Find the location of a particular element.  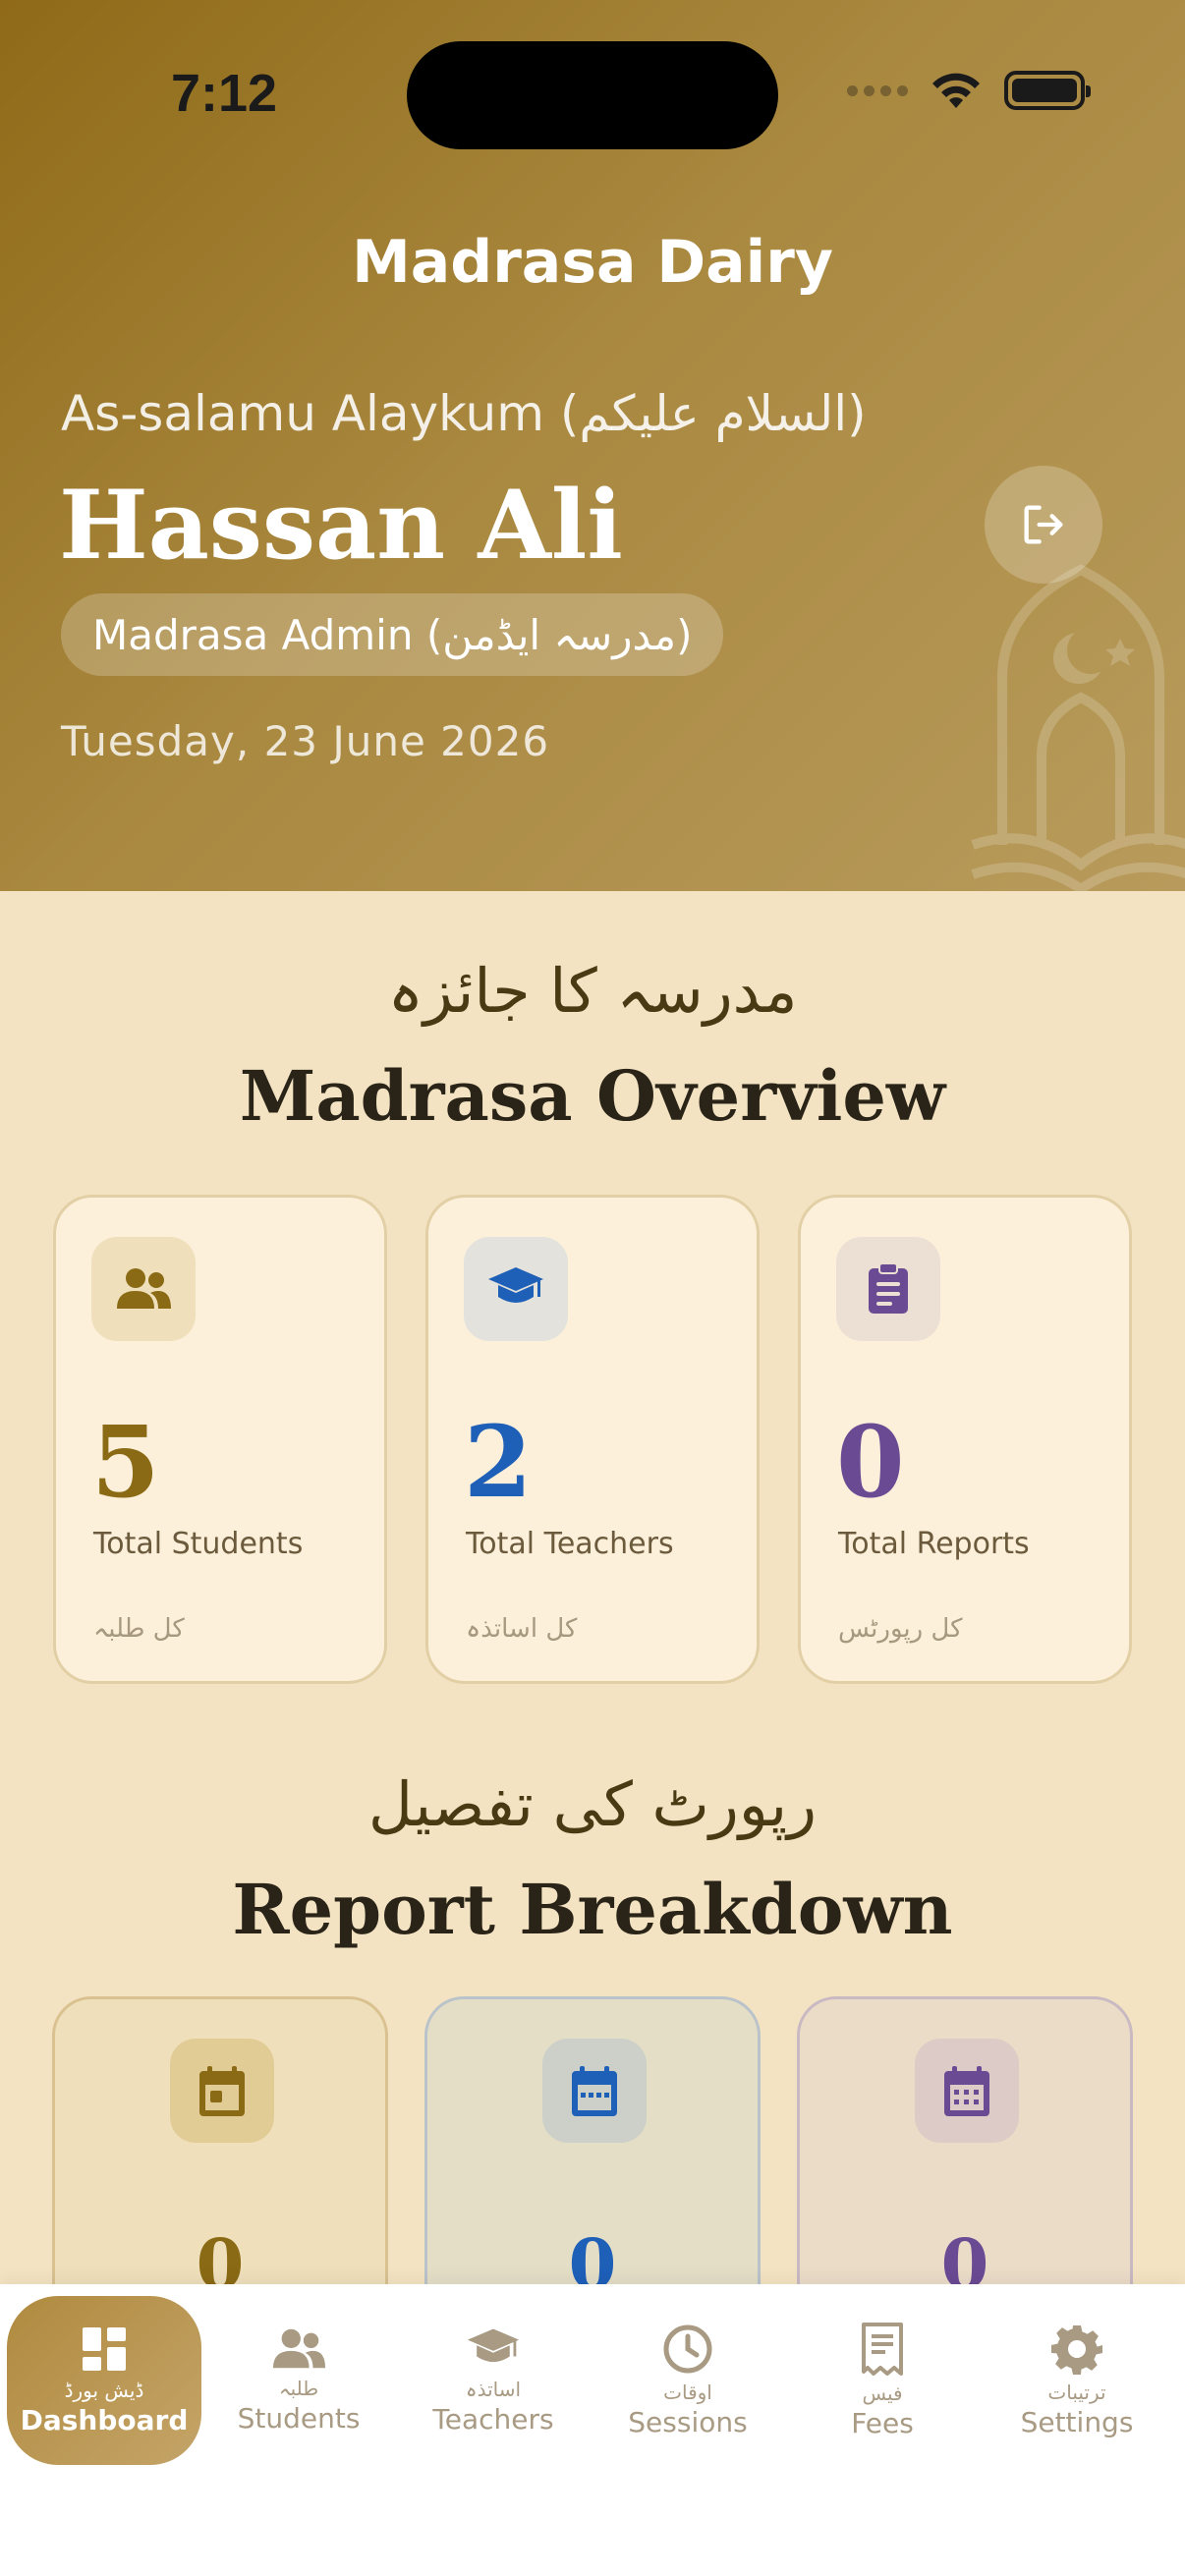

nav-item-sessions: اوقات Sessions is located at coordinates (688, 2380).